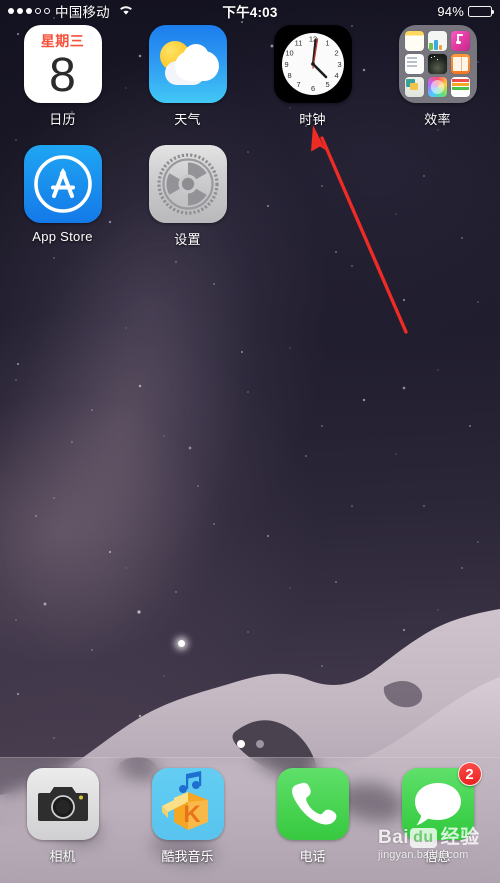 This screenshot has height=883, width=500. Describe the element at coordinates (336, 53) in the screenshot. I see `svg-text: 2` at that location.